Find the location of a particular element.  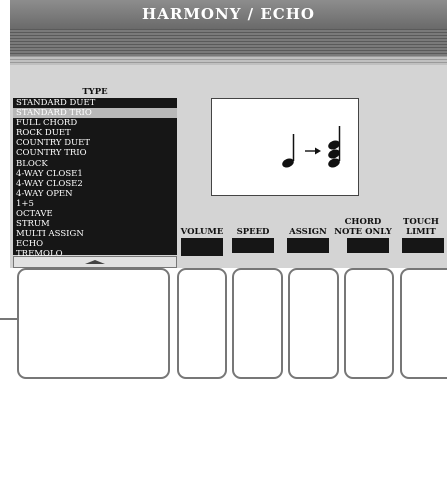

connector-line is located at coordinates (8, 319).